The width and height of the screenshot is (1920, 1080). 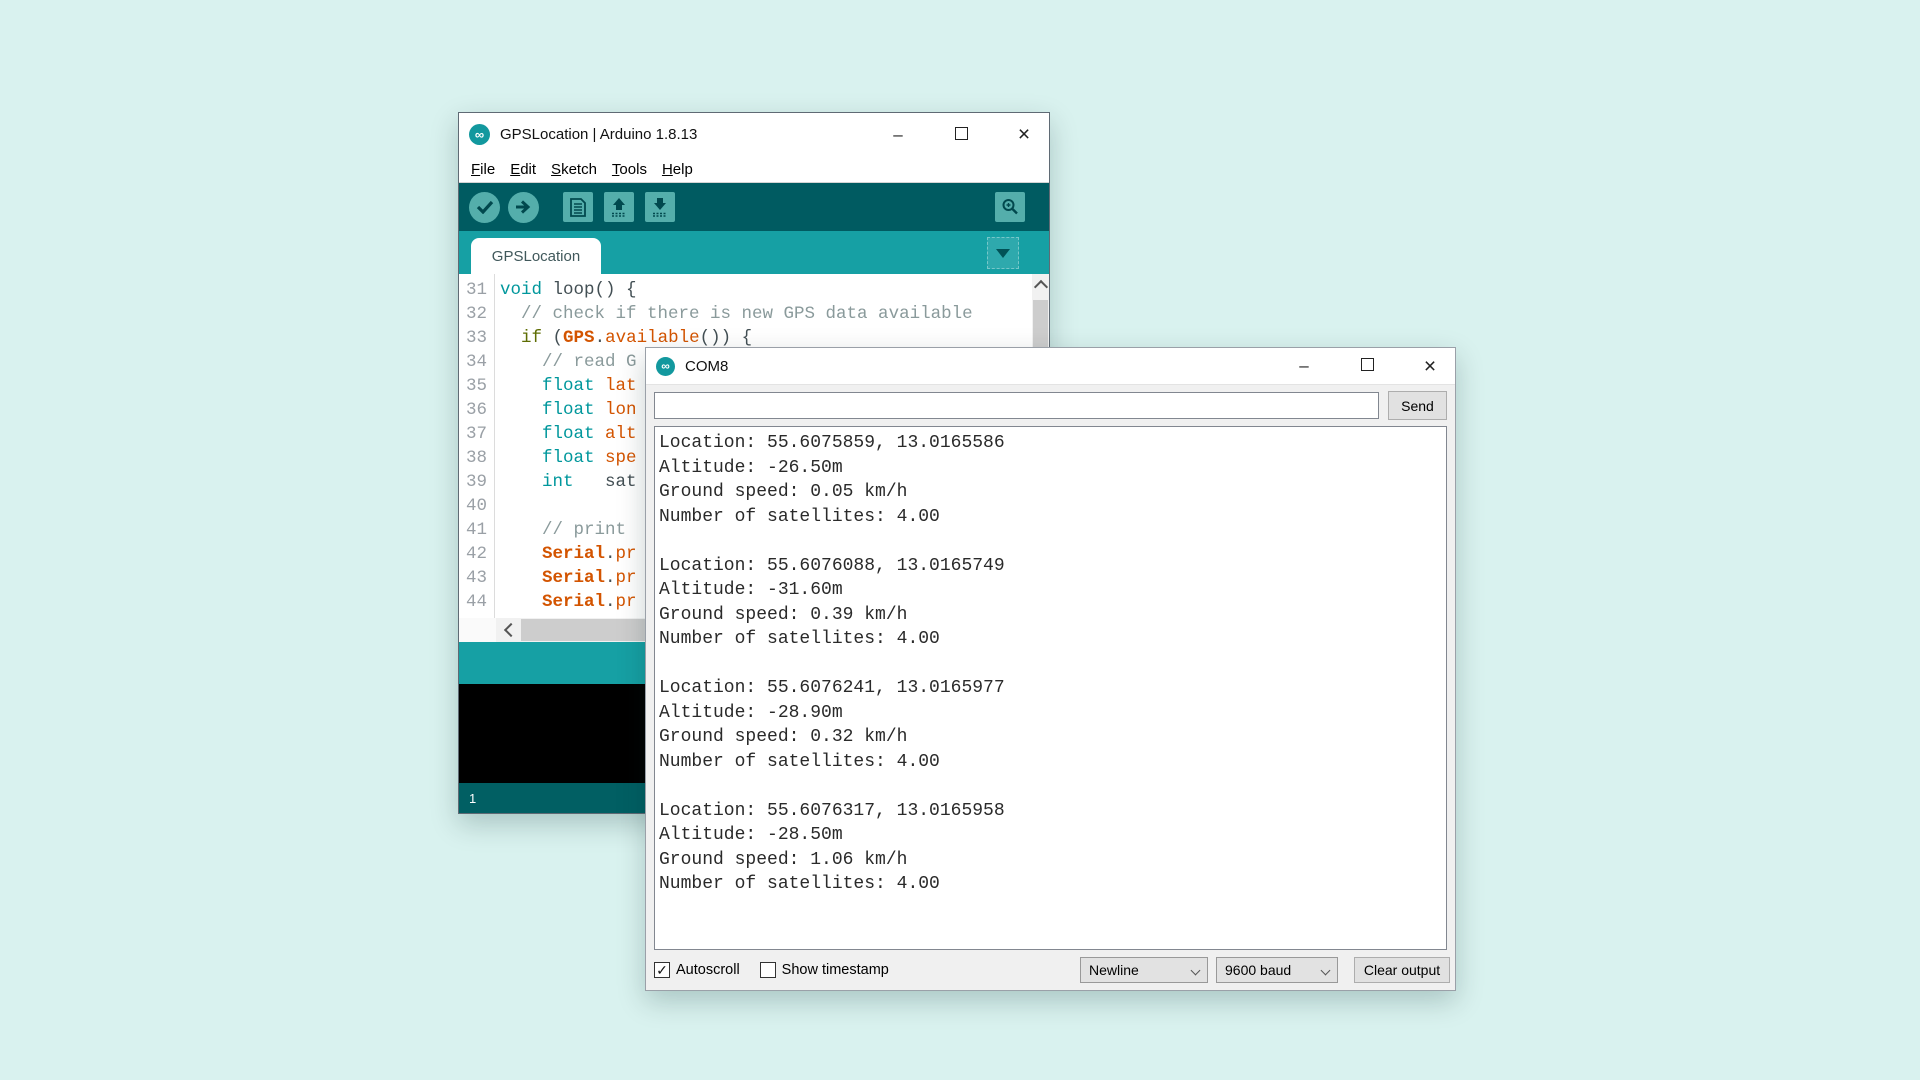 I want to click on ide-menubar: File Edit Sketch Tools Help, so click(x=754, y=169).